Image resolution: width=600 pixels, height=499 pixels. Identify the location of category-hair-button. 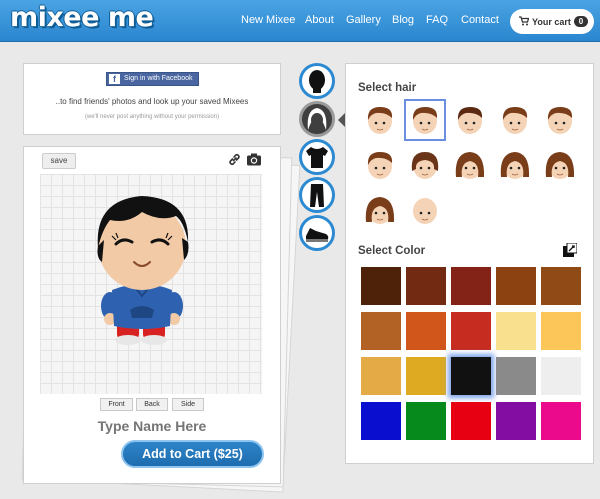
(317, 119).